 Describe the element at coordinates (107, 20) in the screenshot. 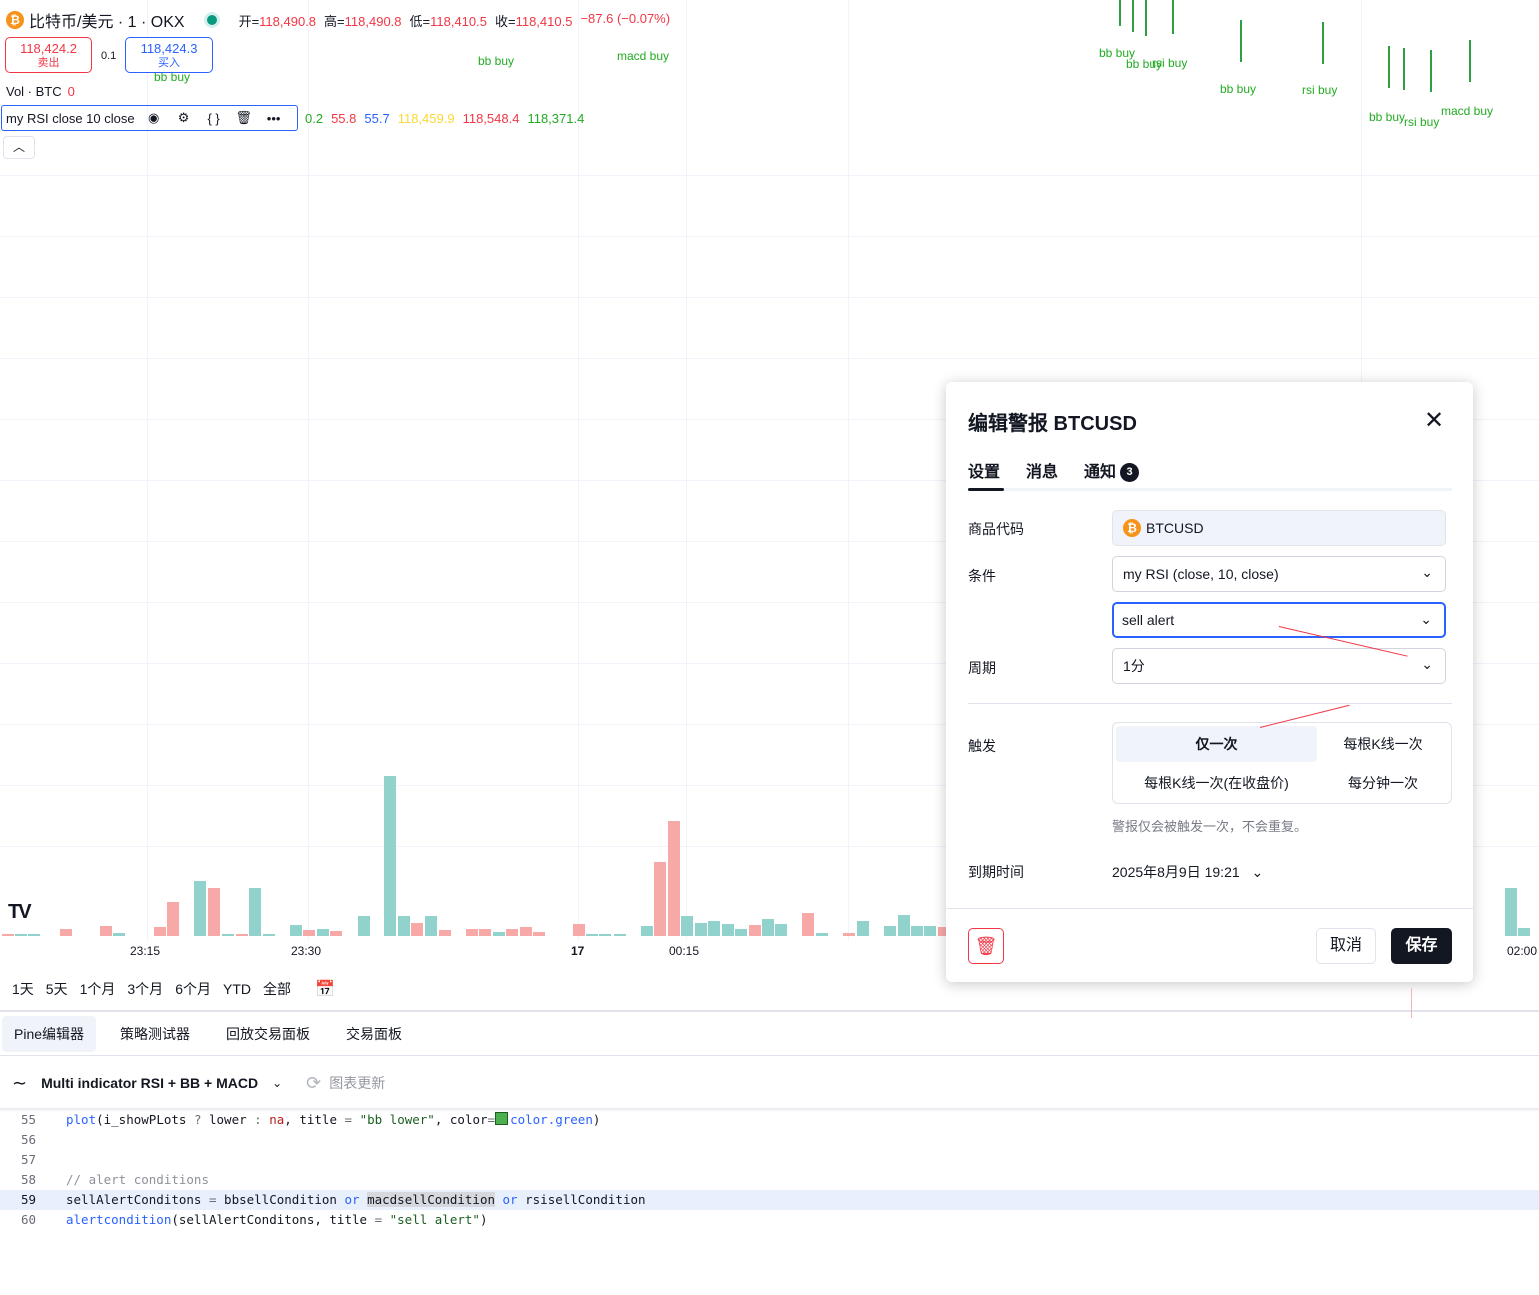

I see `symbol-name: 比特币/美元 · 1 · OKX` at that location.